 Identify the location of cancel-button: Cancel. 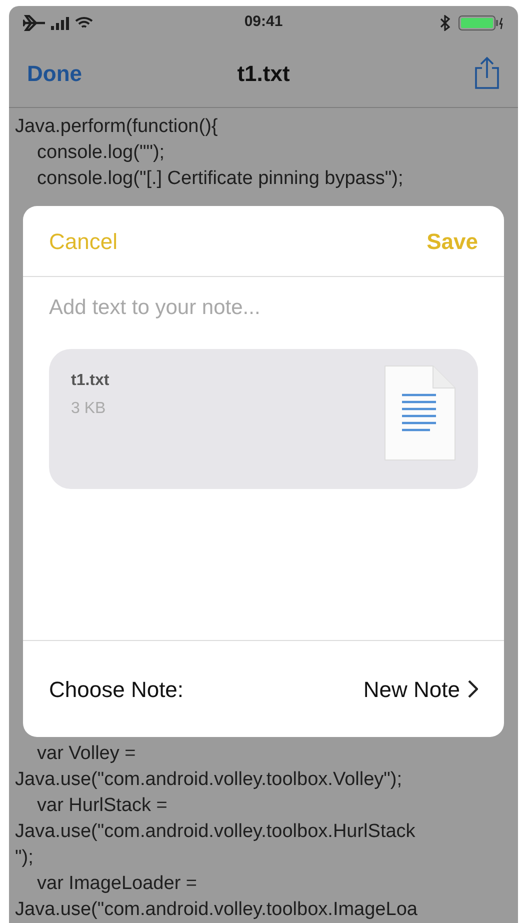
(83, 241).